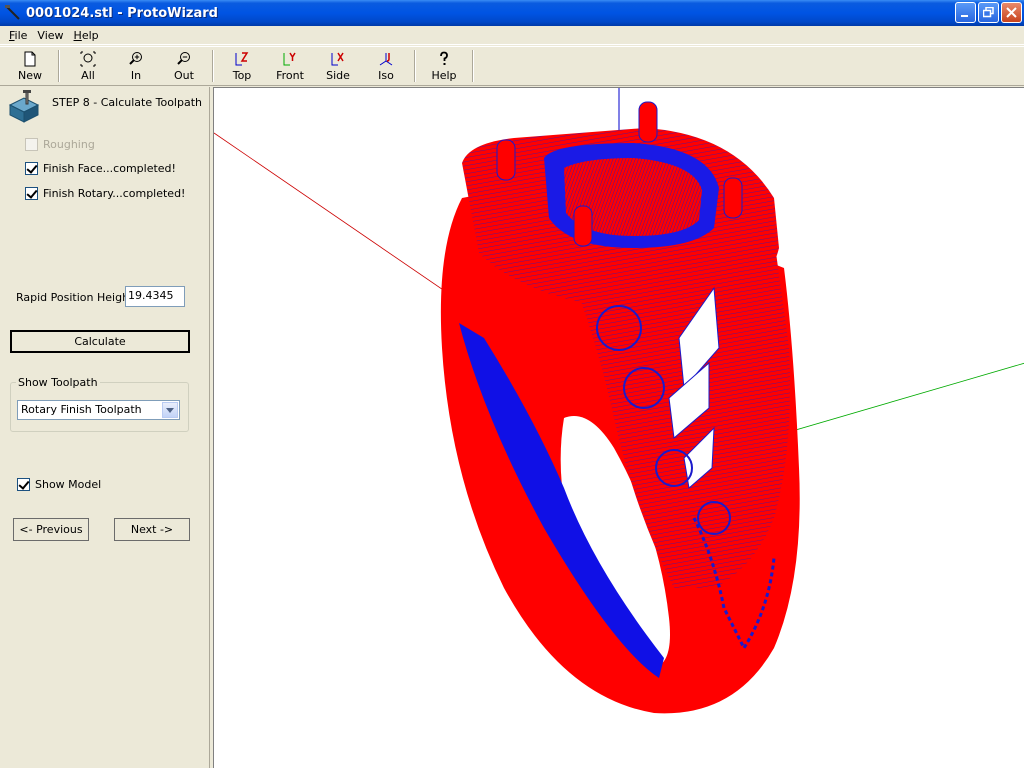 This screenshot has width=1024, height=768. I want to click on menu-help: Help, so click(86, 35).